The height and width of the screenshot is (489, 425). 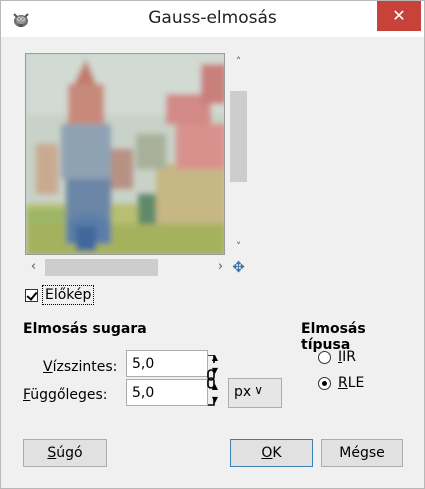 I want to click on help-button: Súgó, so click(x=65, y=453).